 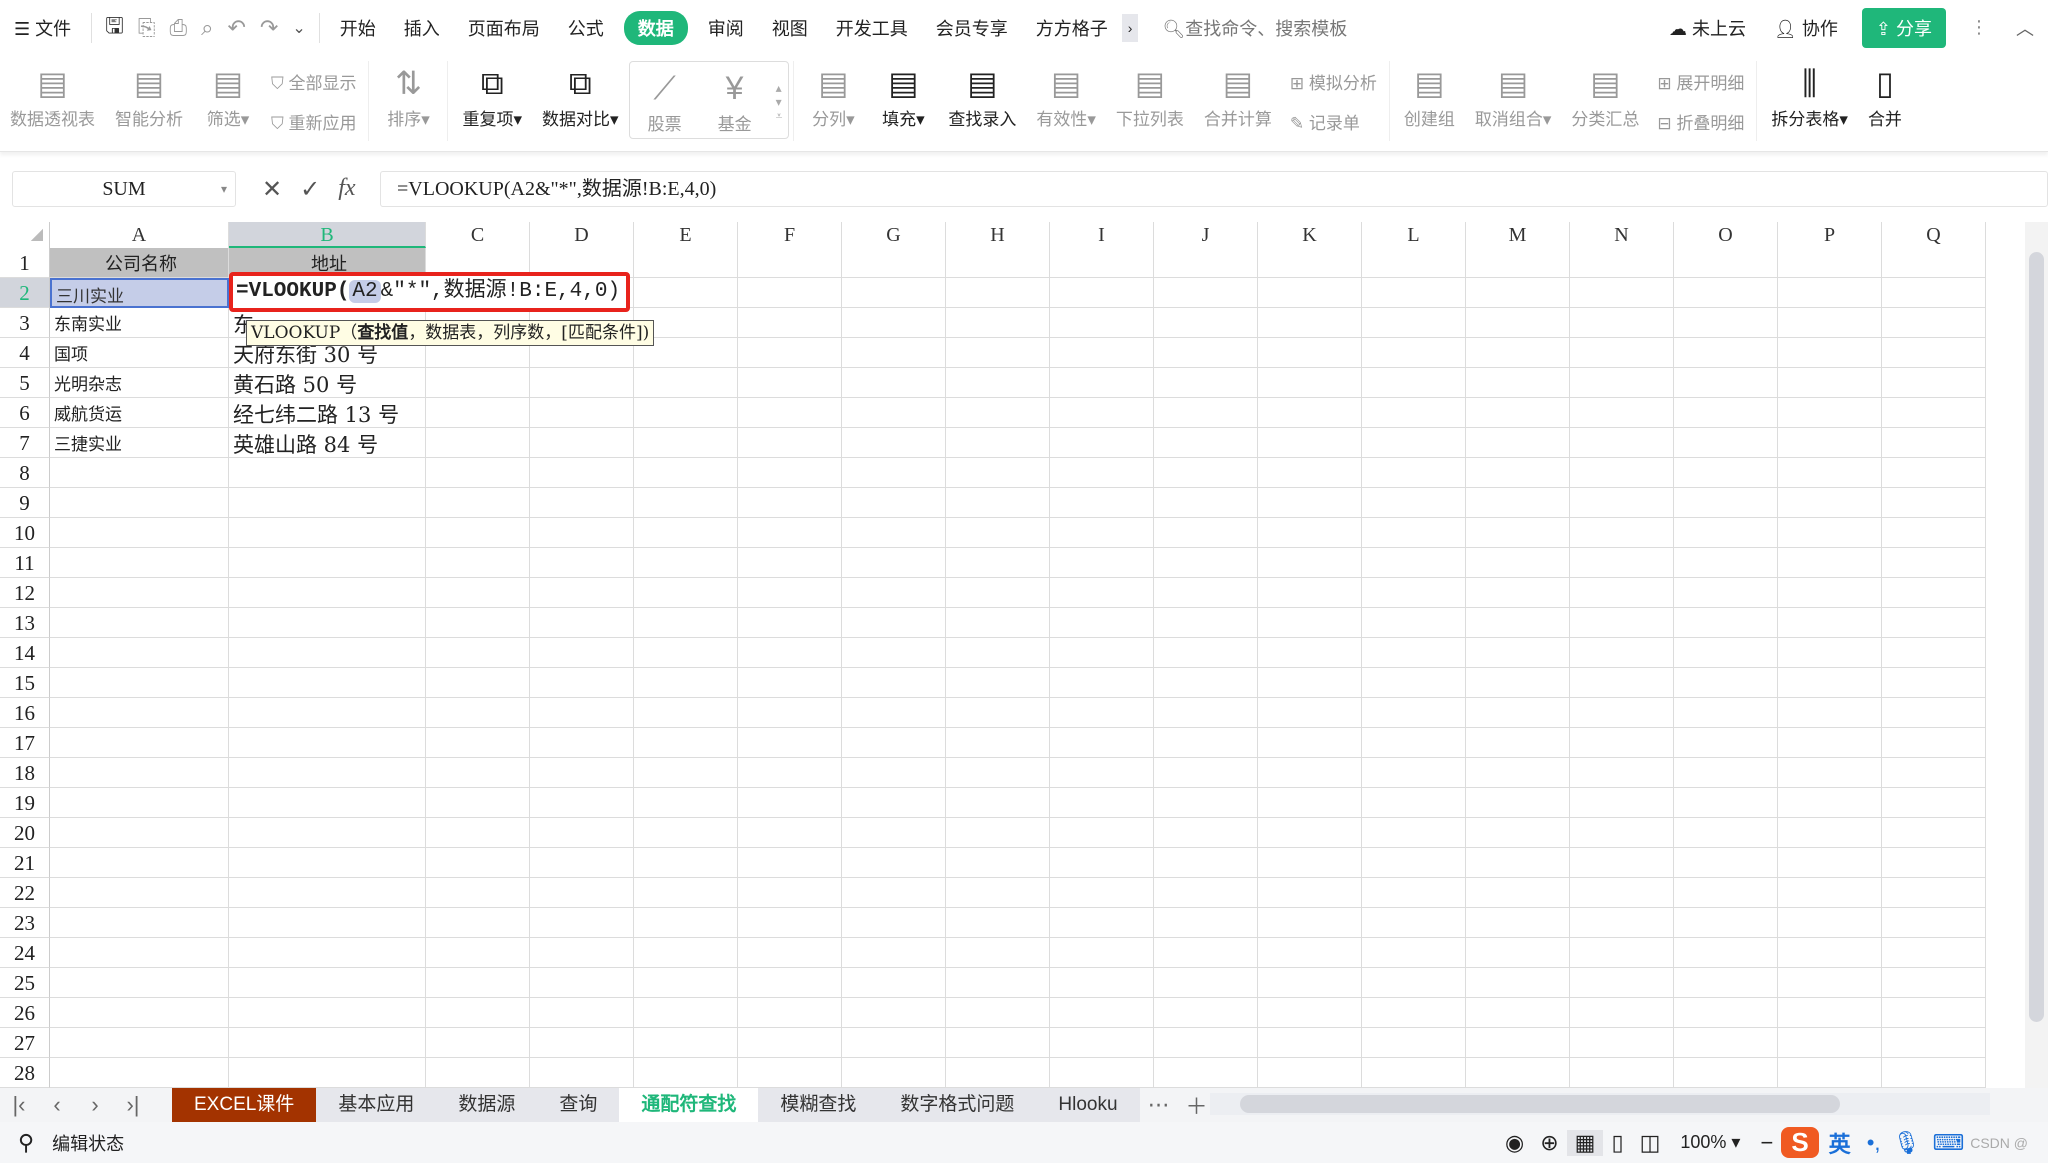 What do you see at coordinates (1206, 1073) in the screenshot?
I see `cell-J28` at bounding box center [1206, 1073].